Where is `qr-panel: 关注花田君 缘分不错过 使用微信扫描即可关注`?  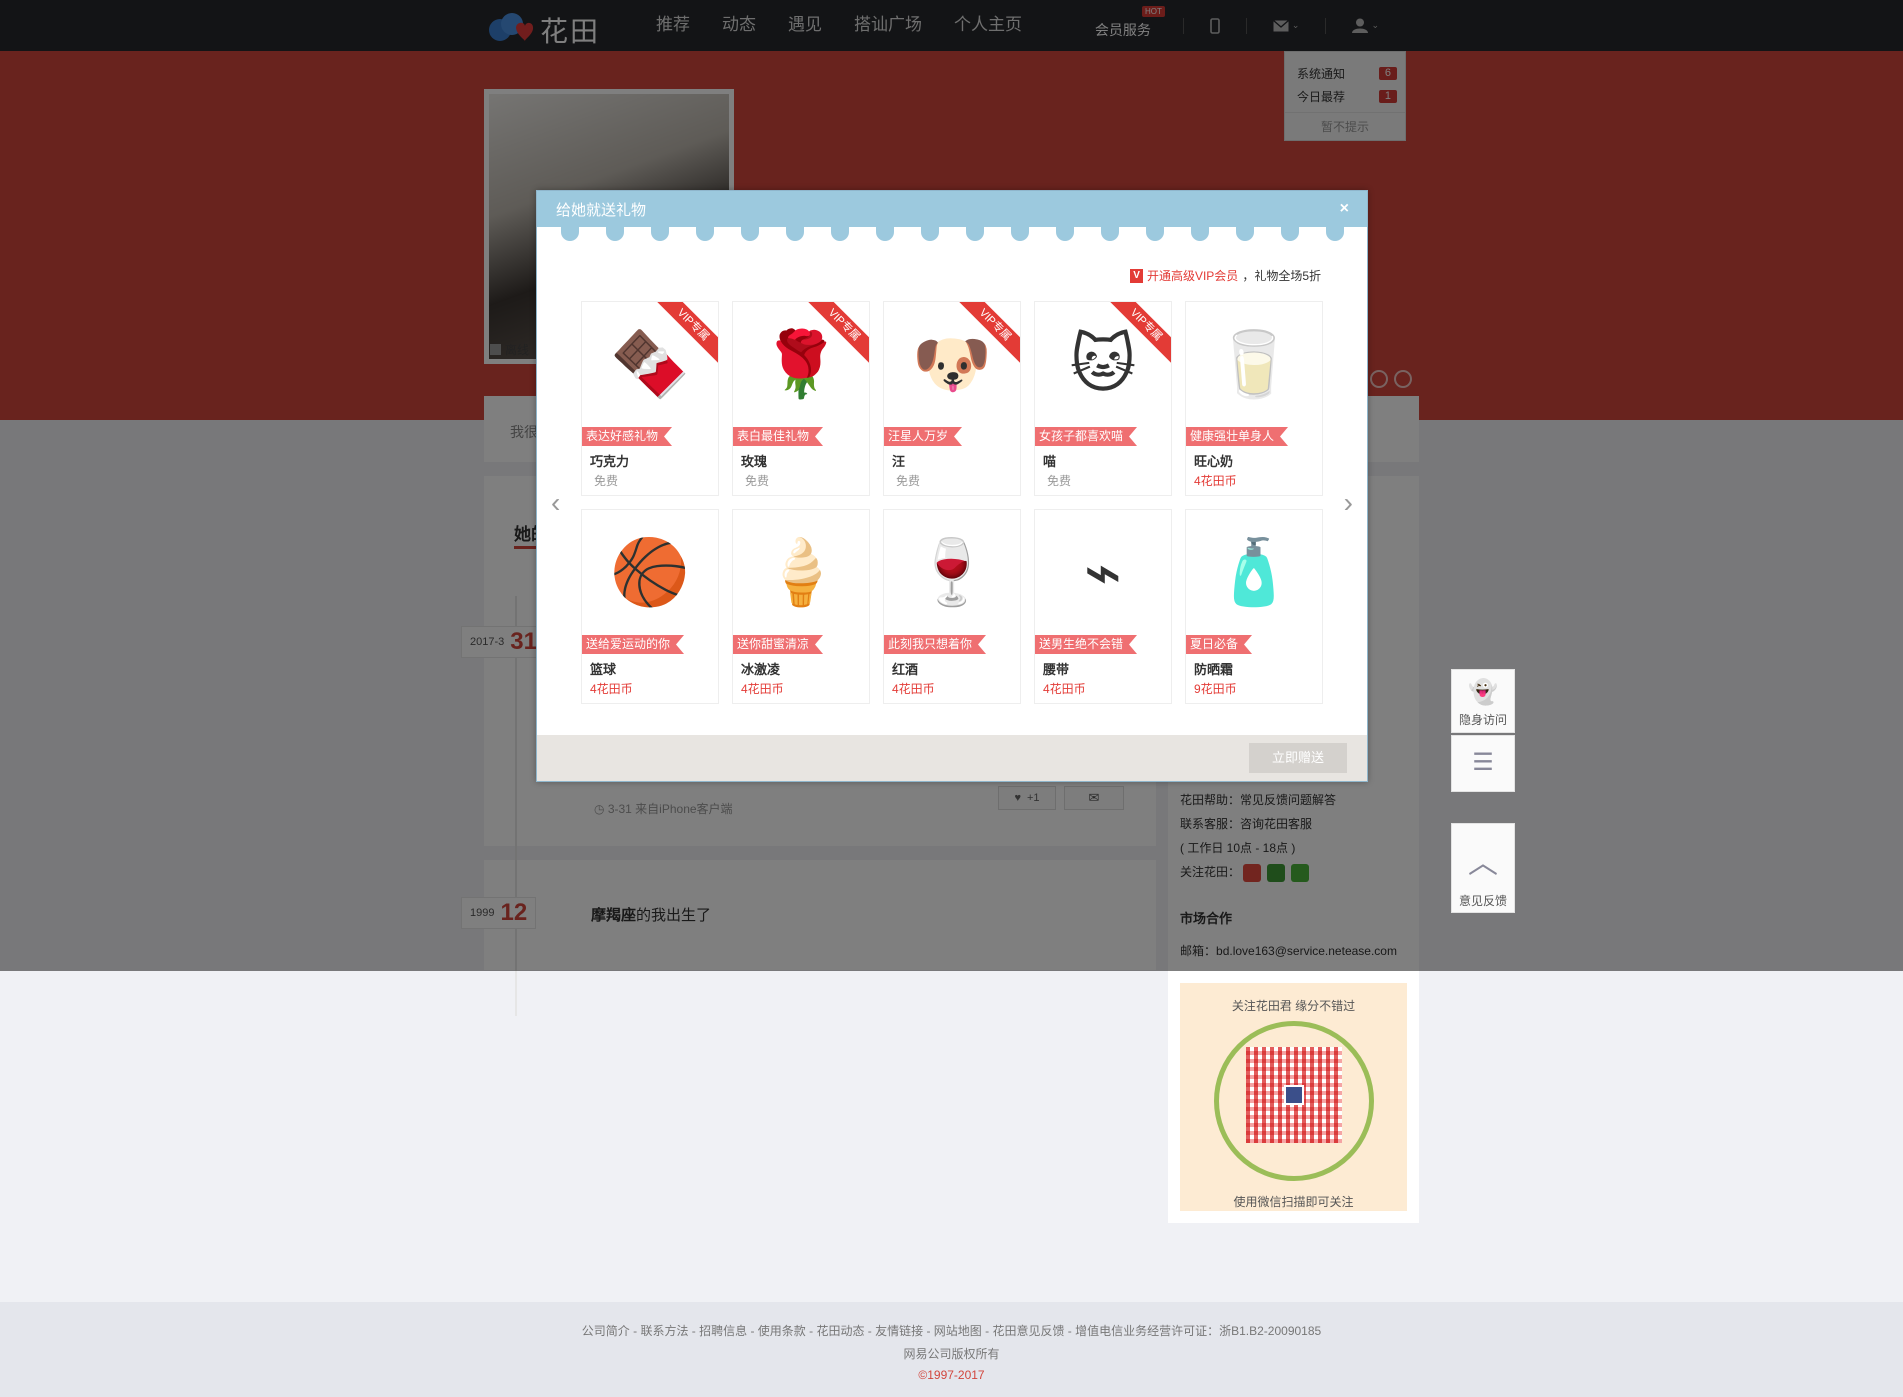
qr-panel: 关注花田君 缘分不错过 使用微信扫描即可关注 is located at coordinates (1293, 1097).